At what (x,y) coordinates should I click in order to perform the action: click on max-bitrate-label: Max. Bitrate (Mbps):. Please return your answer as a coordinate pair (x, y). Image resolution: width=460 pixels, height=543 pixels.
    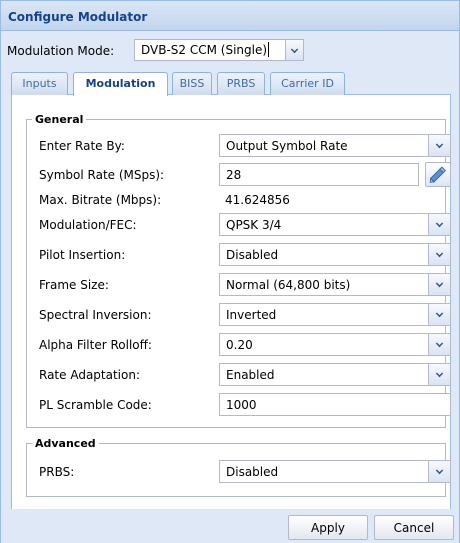
    Looking at the image, I should click on (100, 200).